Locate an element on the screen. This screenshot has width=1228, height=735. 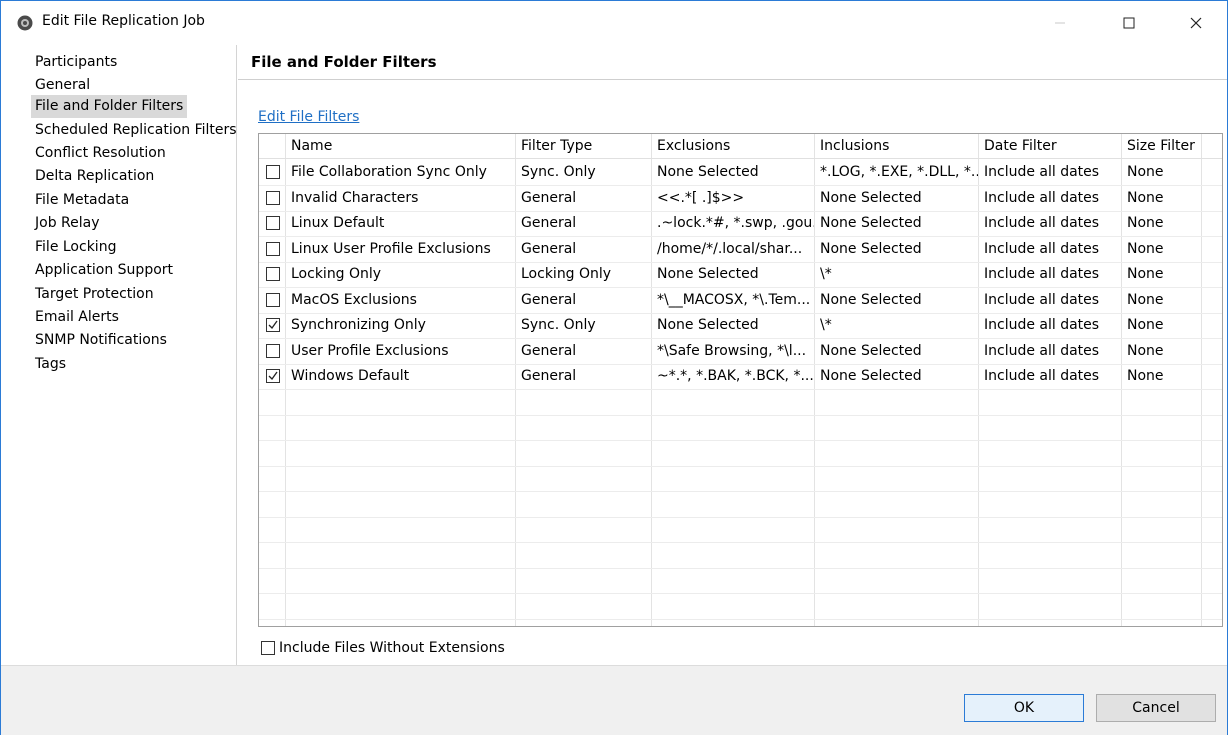
sidebar-item-delta-replication: Delta Replication is located at coordinates (94, 176).